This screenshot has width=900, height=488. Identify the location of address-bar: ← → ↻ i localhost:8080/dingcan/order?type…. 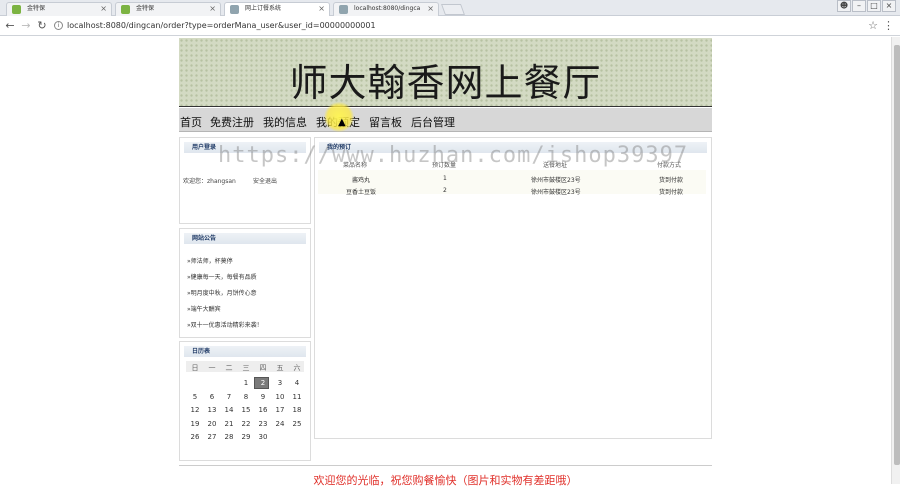
(450, 26).